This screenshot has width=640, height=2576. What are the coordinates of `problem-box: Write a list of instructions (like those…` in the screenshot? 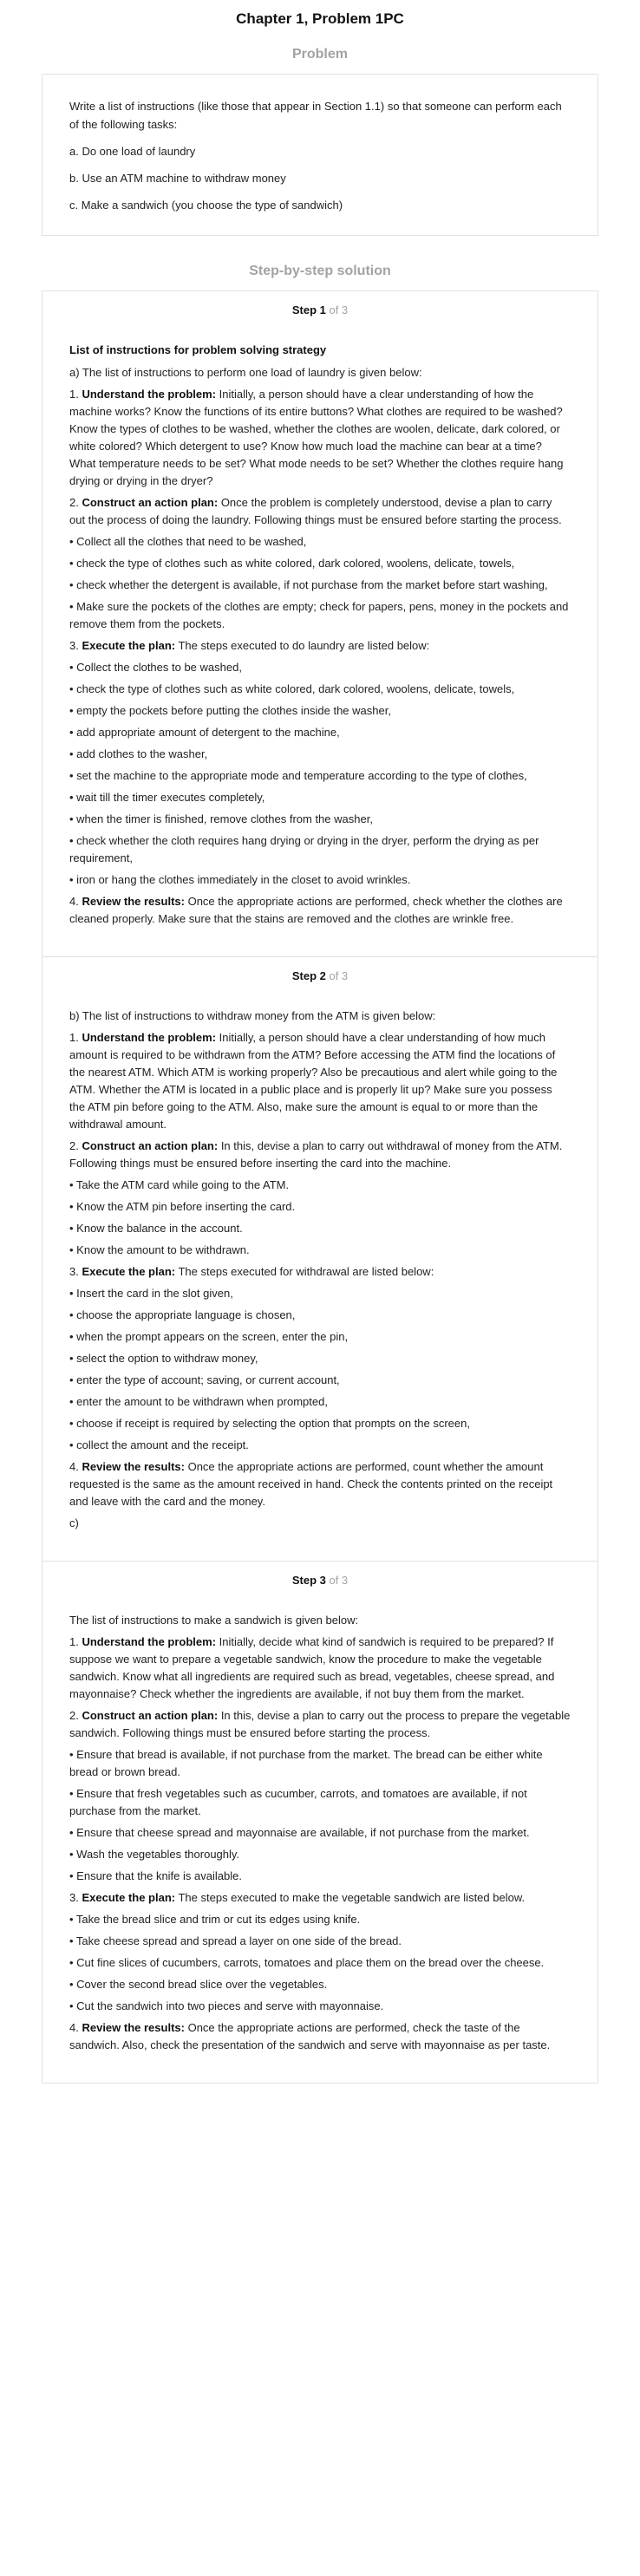 It's located at (320, 155).